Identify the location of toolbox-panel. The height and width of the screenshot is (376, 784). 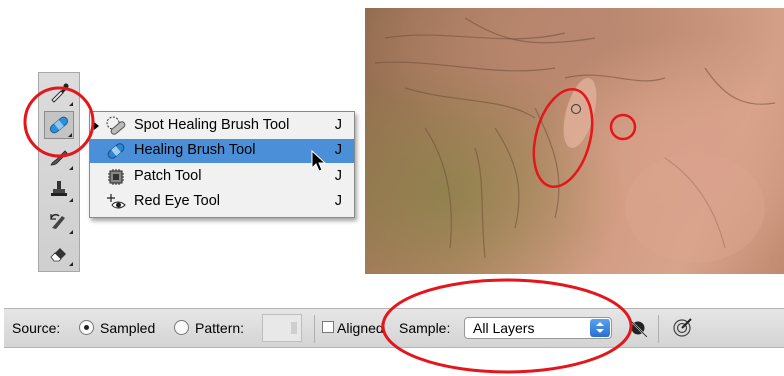
(59, 172).